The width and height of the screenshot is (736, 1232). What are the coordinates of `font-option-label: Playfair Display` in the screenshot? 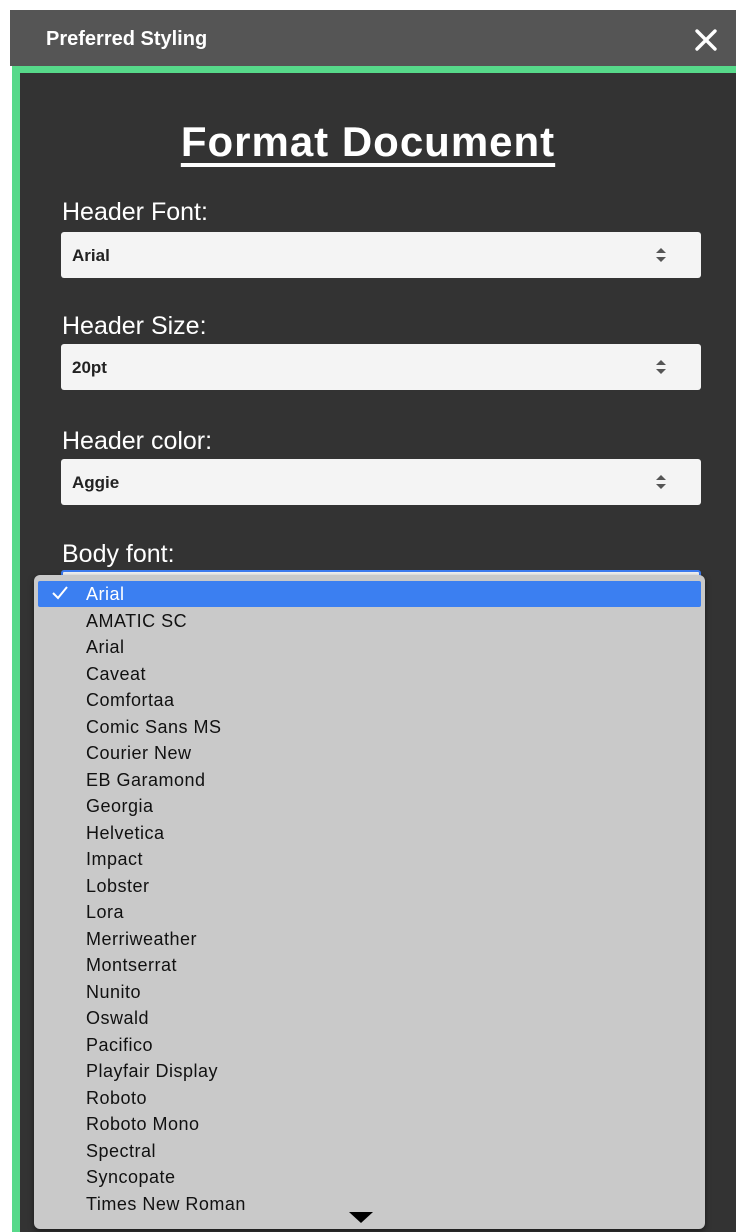 It's located at (152, 1071).